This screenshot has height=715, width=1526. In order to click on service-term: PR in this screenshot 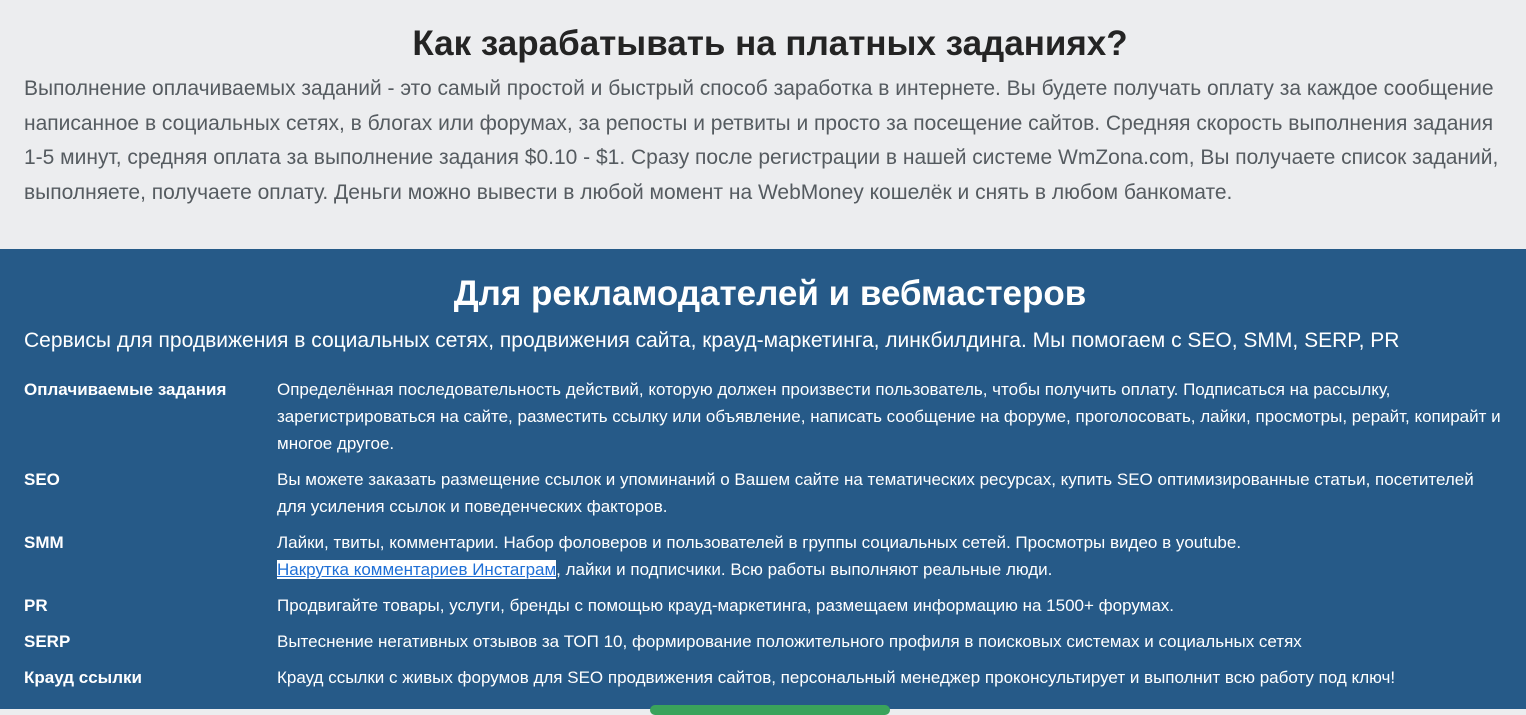, I will do `click(36, 605)`.